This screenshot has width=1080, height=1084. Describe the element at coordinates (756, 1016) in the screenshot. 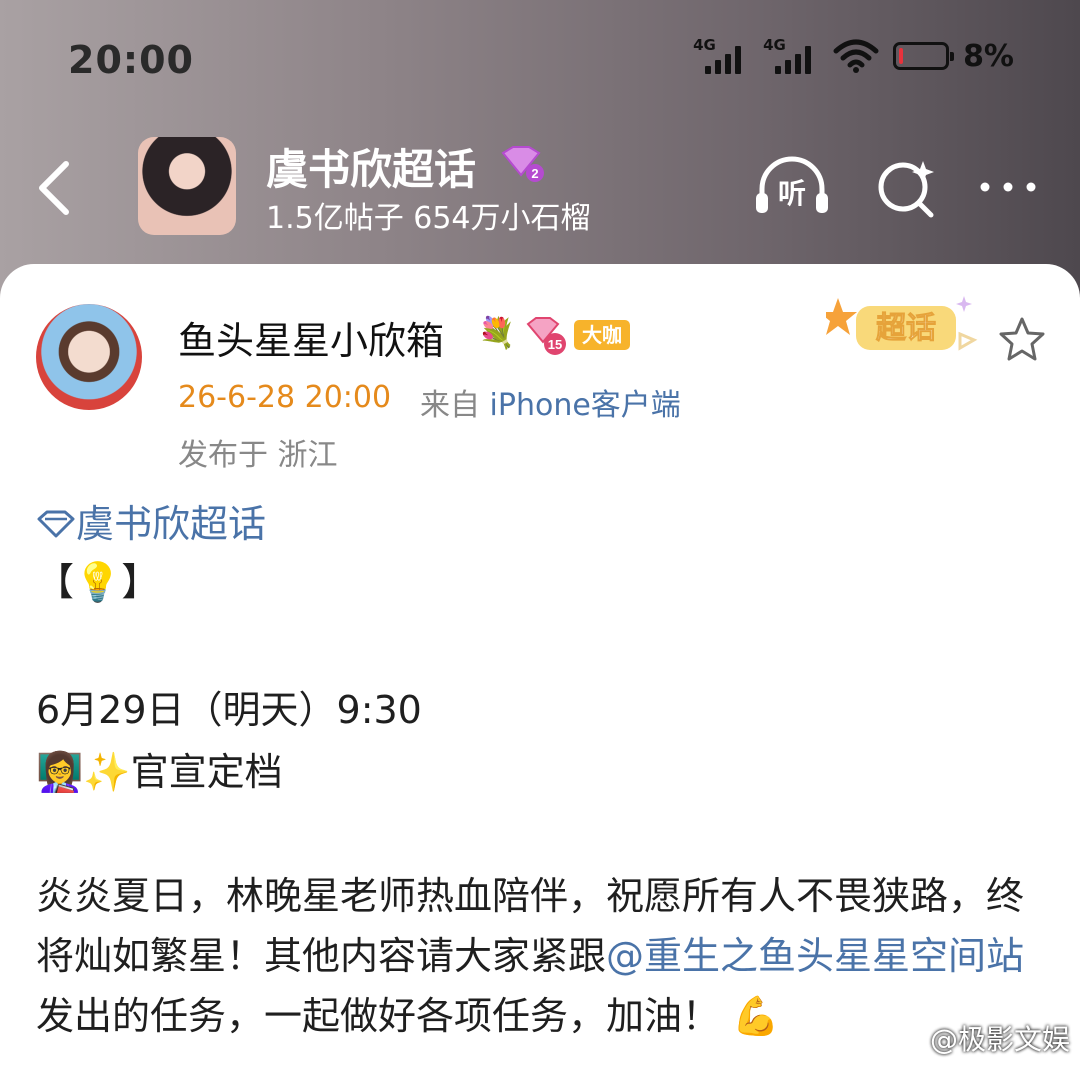

I see `muscle-emoji: 💪` at that location.